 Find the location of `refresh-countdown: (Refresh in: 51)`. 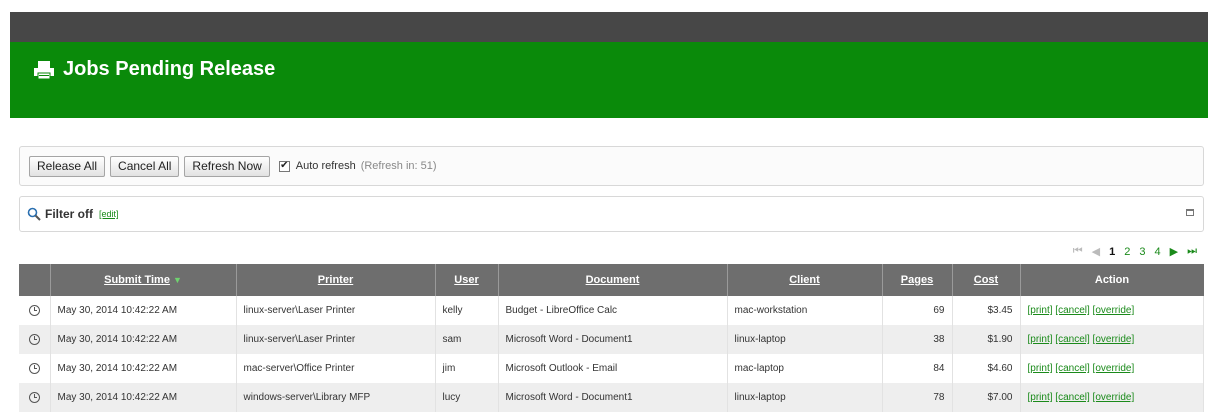

refresh-countdown: (Refresh in: 51) is located at coordinates (398, 166).